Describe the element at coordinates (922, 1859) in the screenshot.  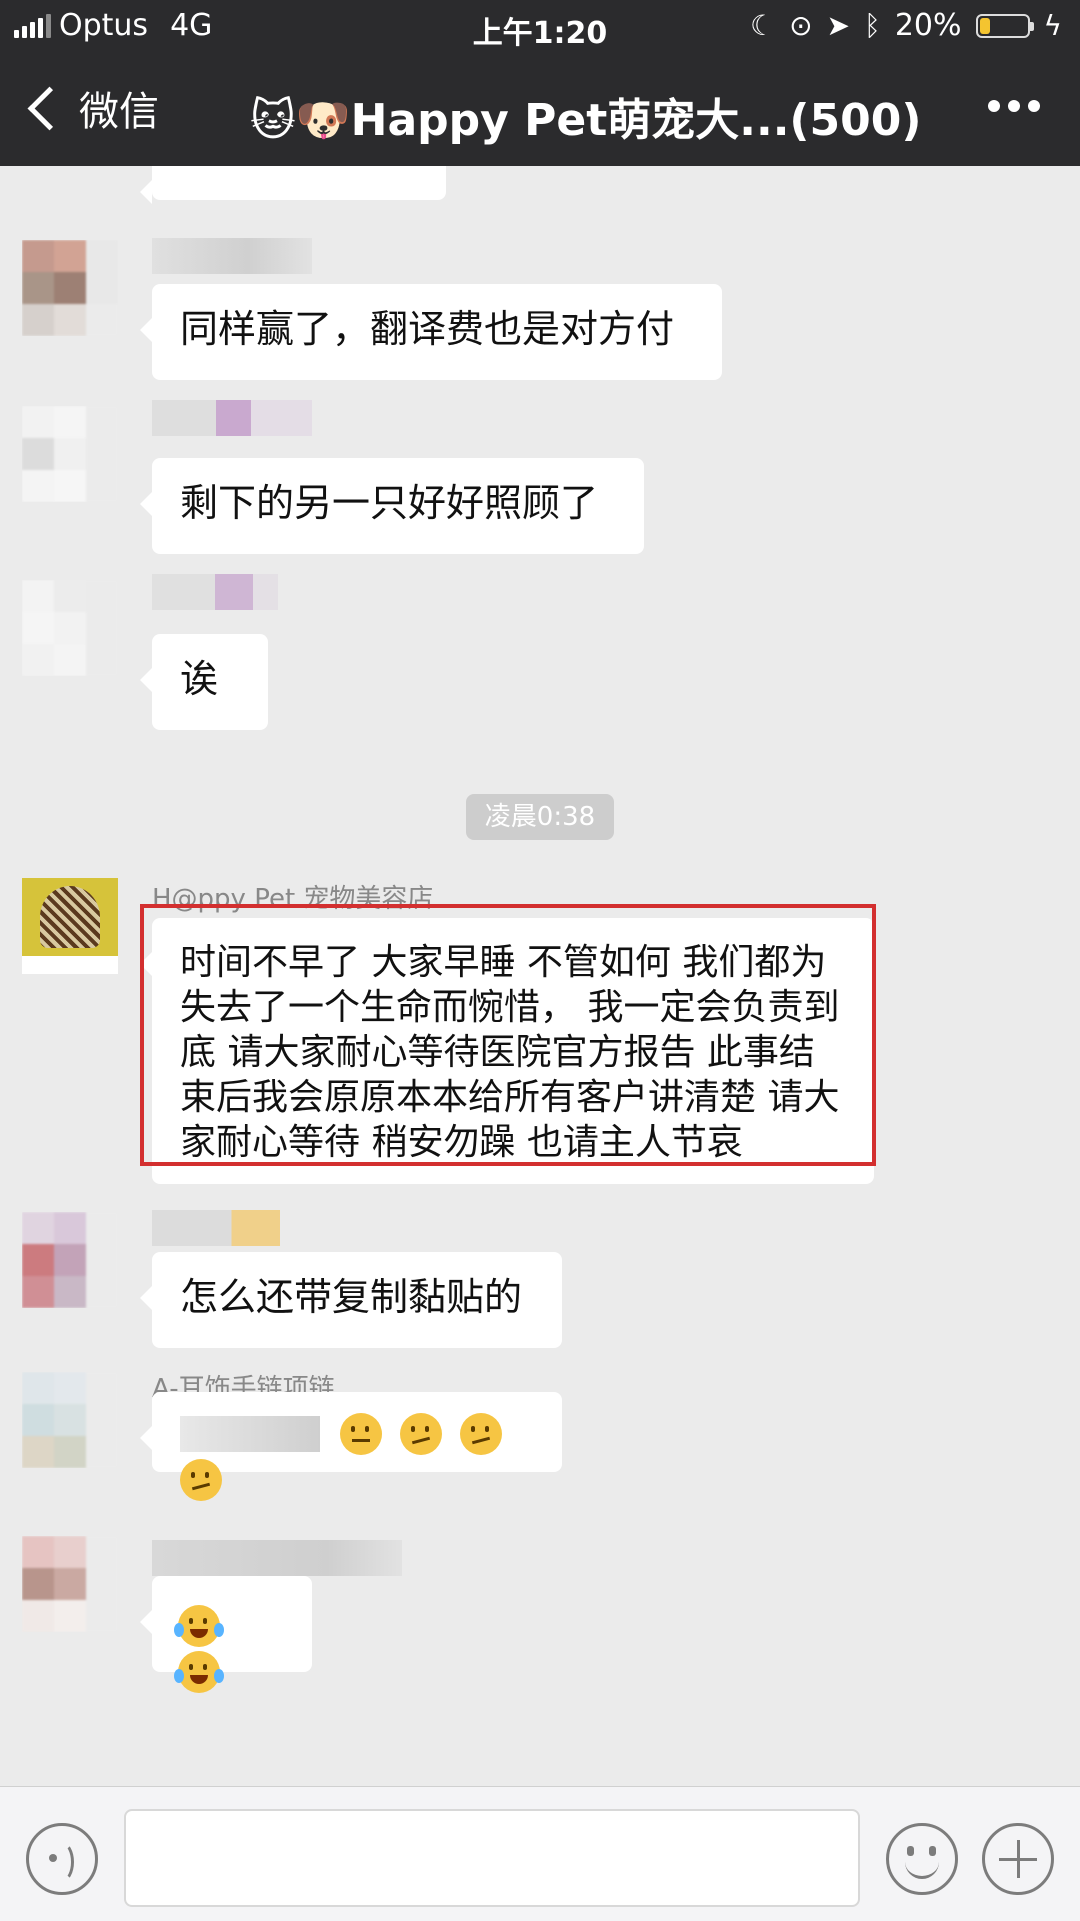
I see `emoji-button` at that location.